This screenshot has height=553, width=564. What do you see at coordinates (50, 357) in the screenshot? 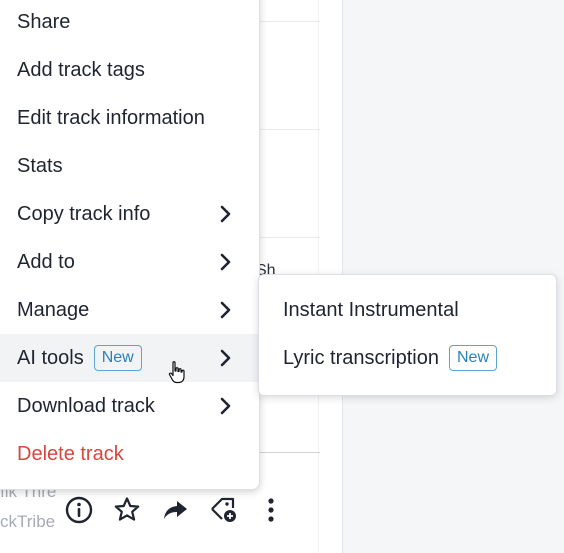
I see `menu-item-label: AI tools` at bounding box center [50, 357].